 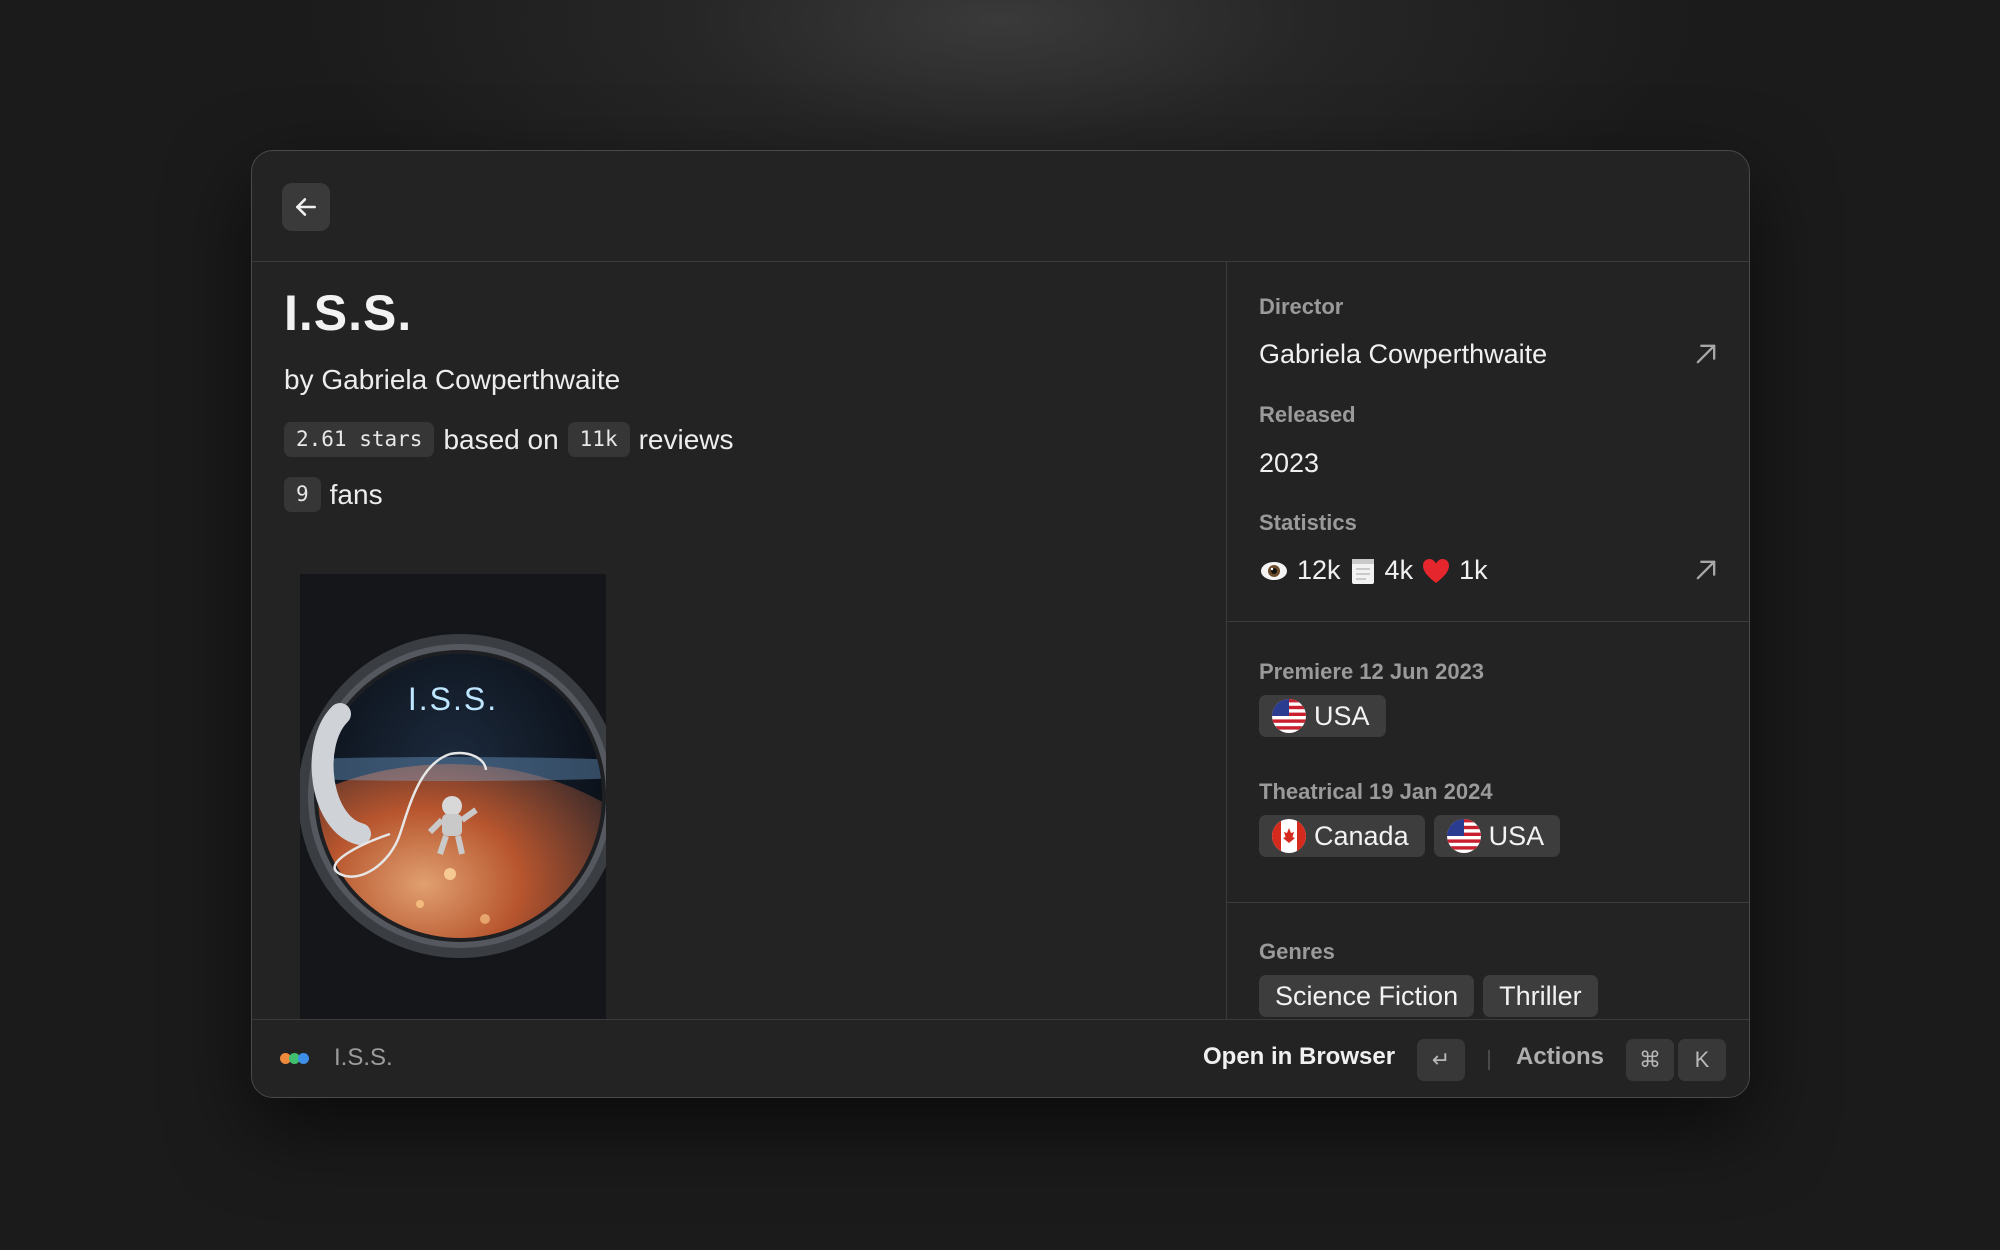 I want to click on likes-count: 1k, so click(x=1473, y=570).